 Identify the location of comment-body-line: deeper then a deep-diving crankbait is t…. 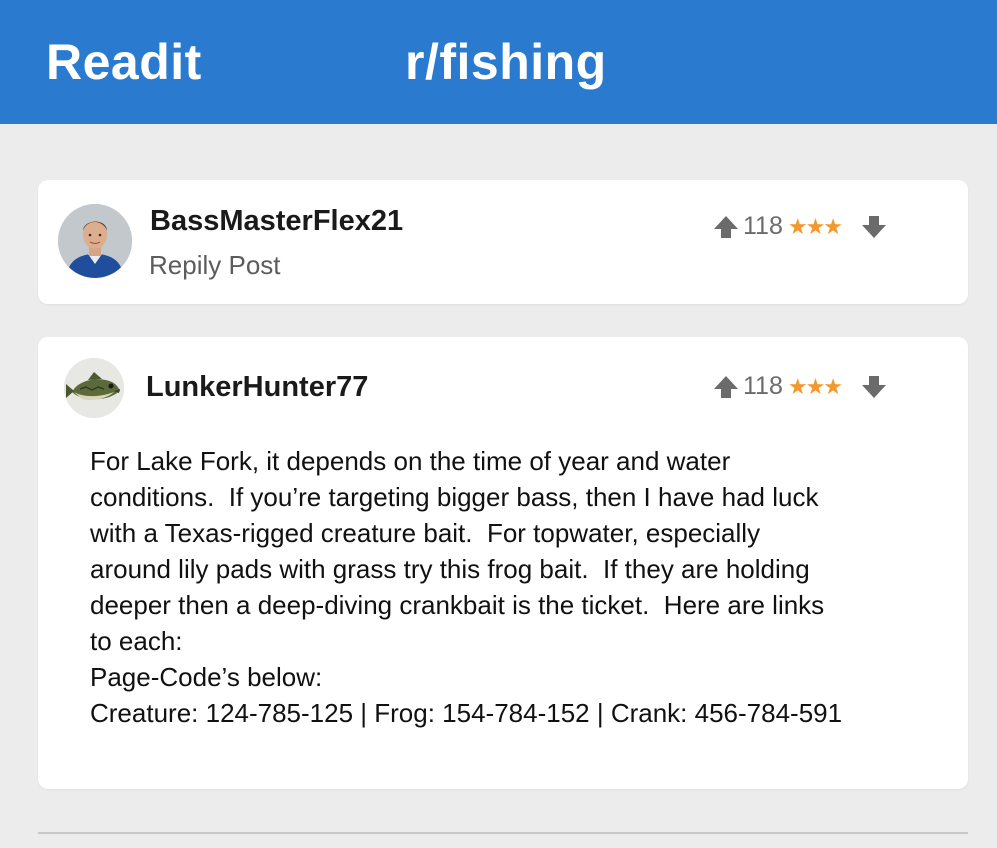
(457, 605).